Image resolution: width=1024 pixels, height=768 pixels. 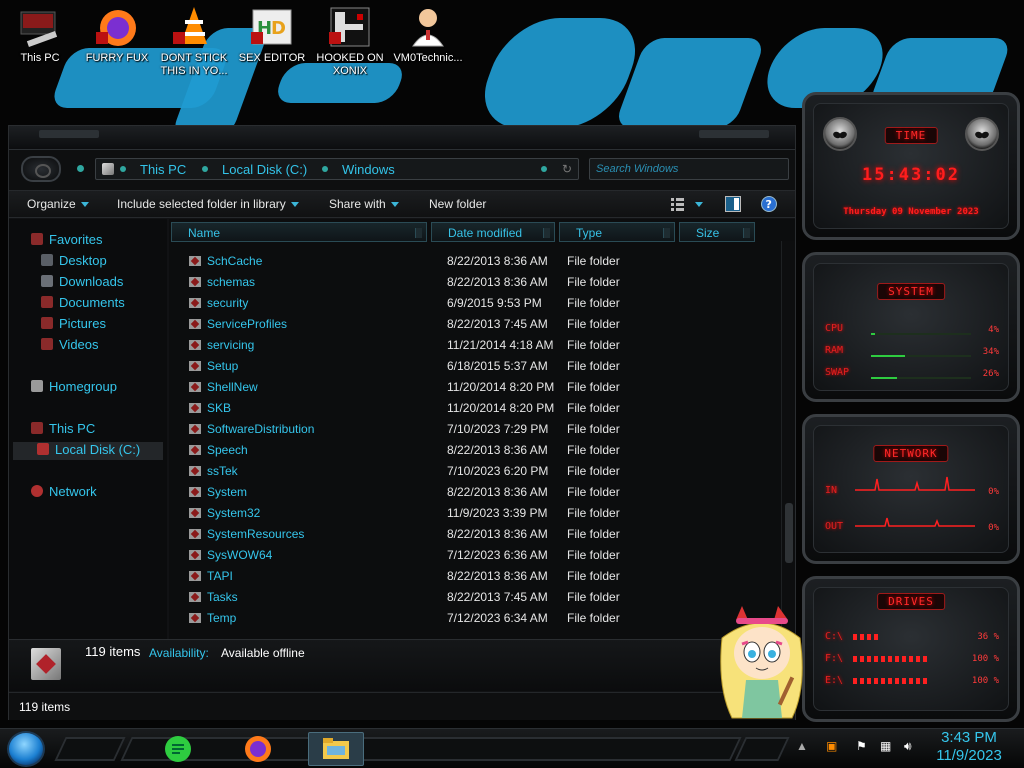 What do you see at coordinates (985, 681) in the screenshot?
I see `drive-e-value: 100 %` at bounding box center [985, 681].